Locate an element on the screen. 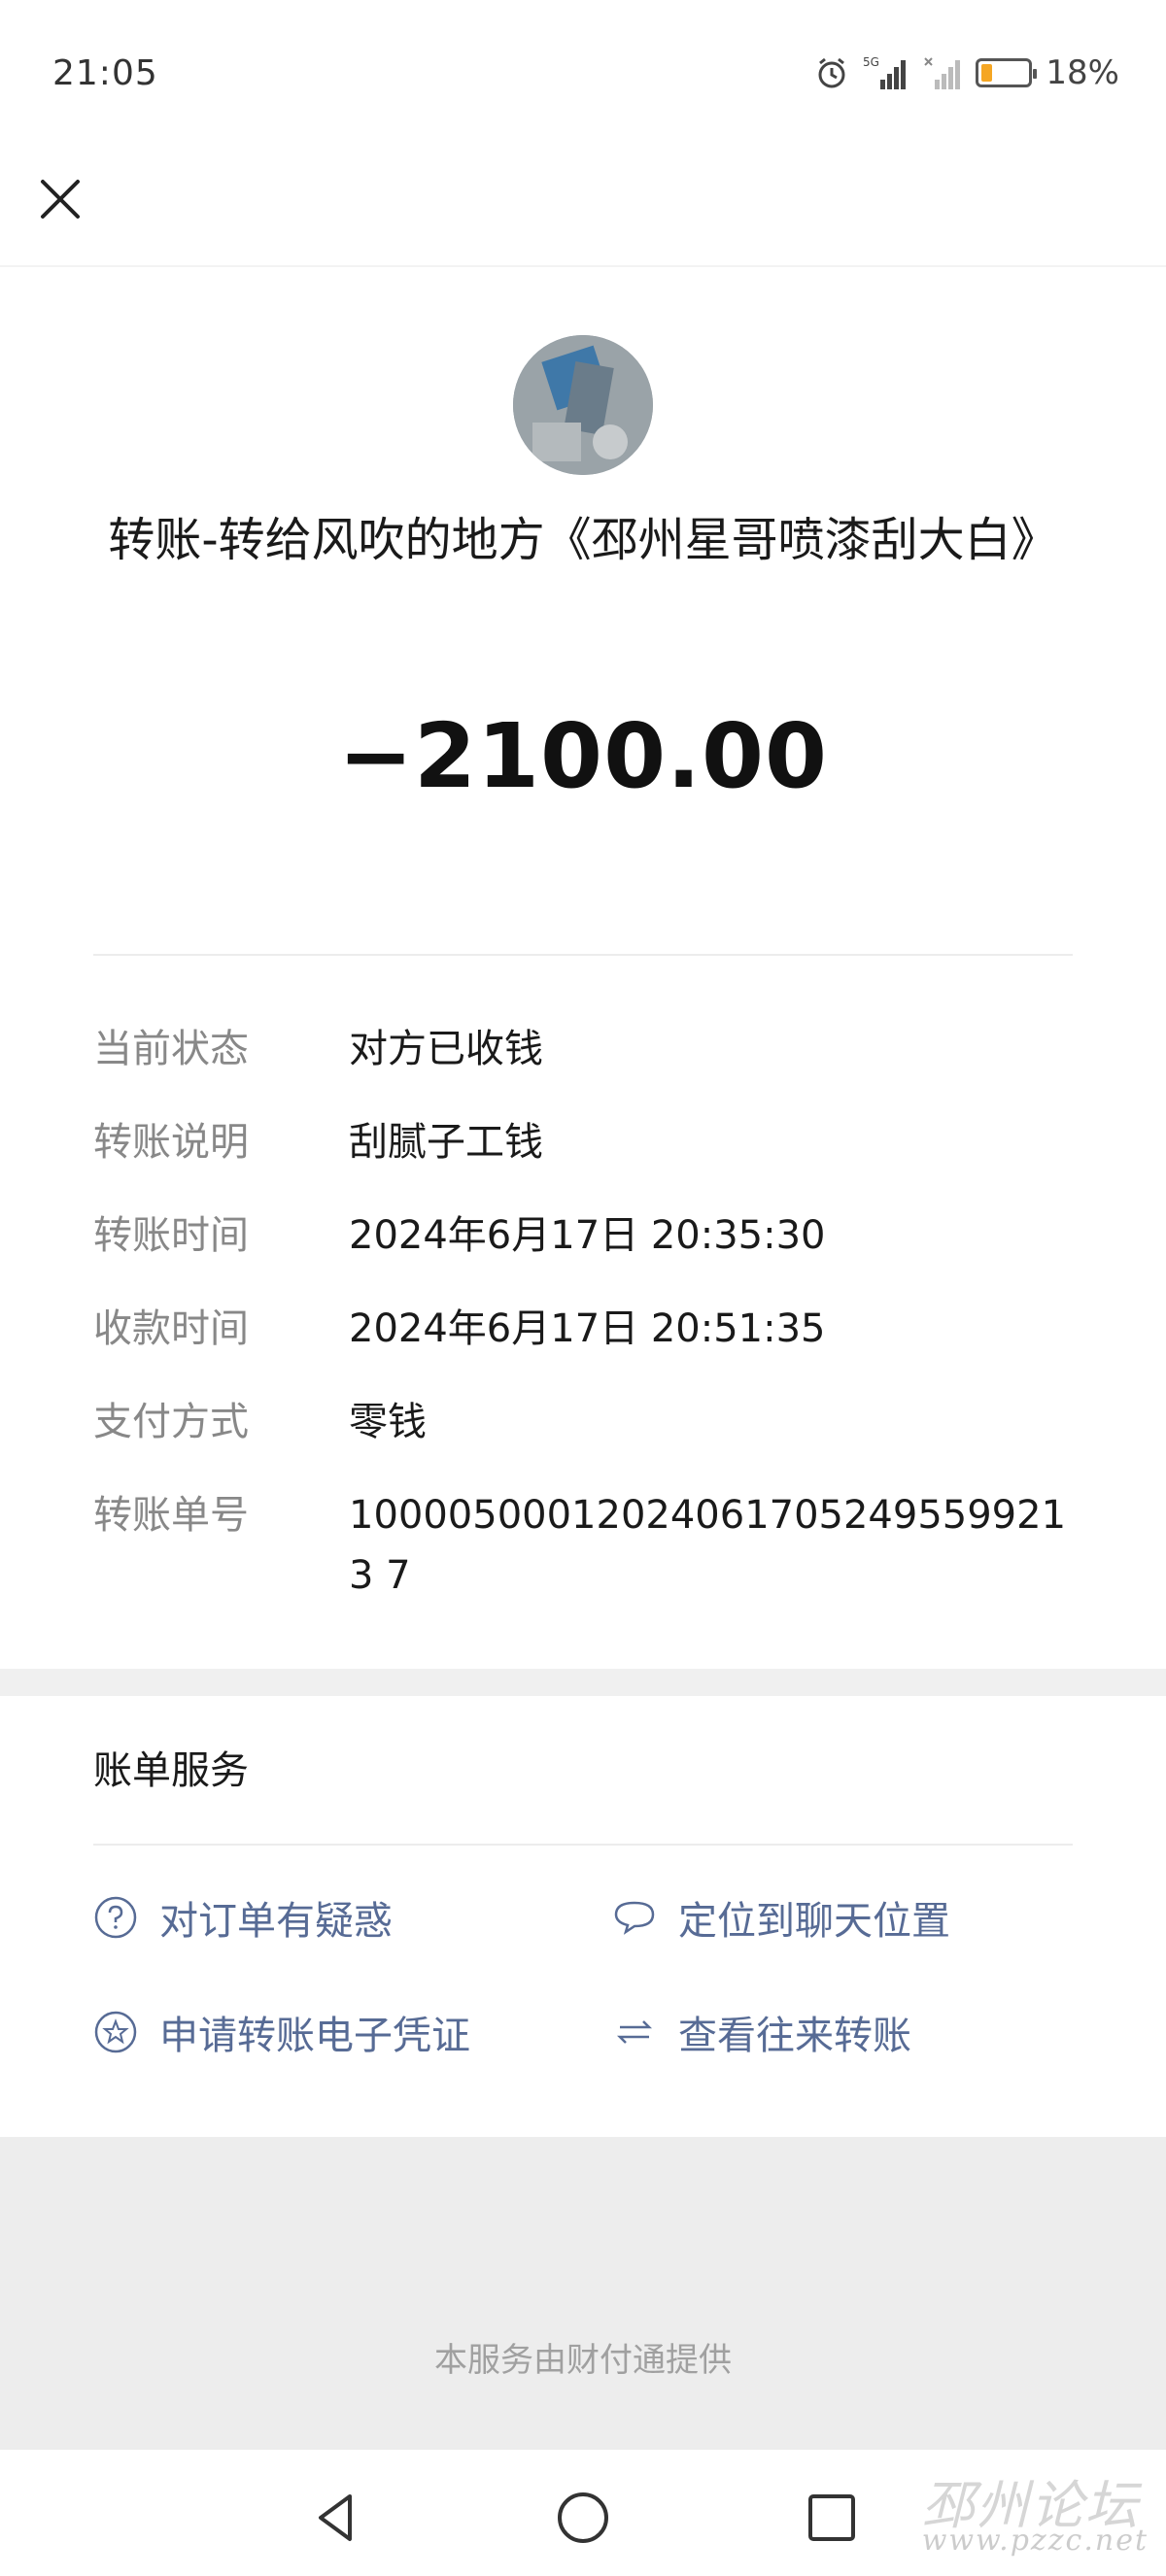  detail-label: 转账时间 is located at coordinates (171, 1235).